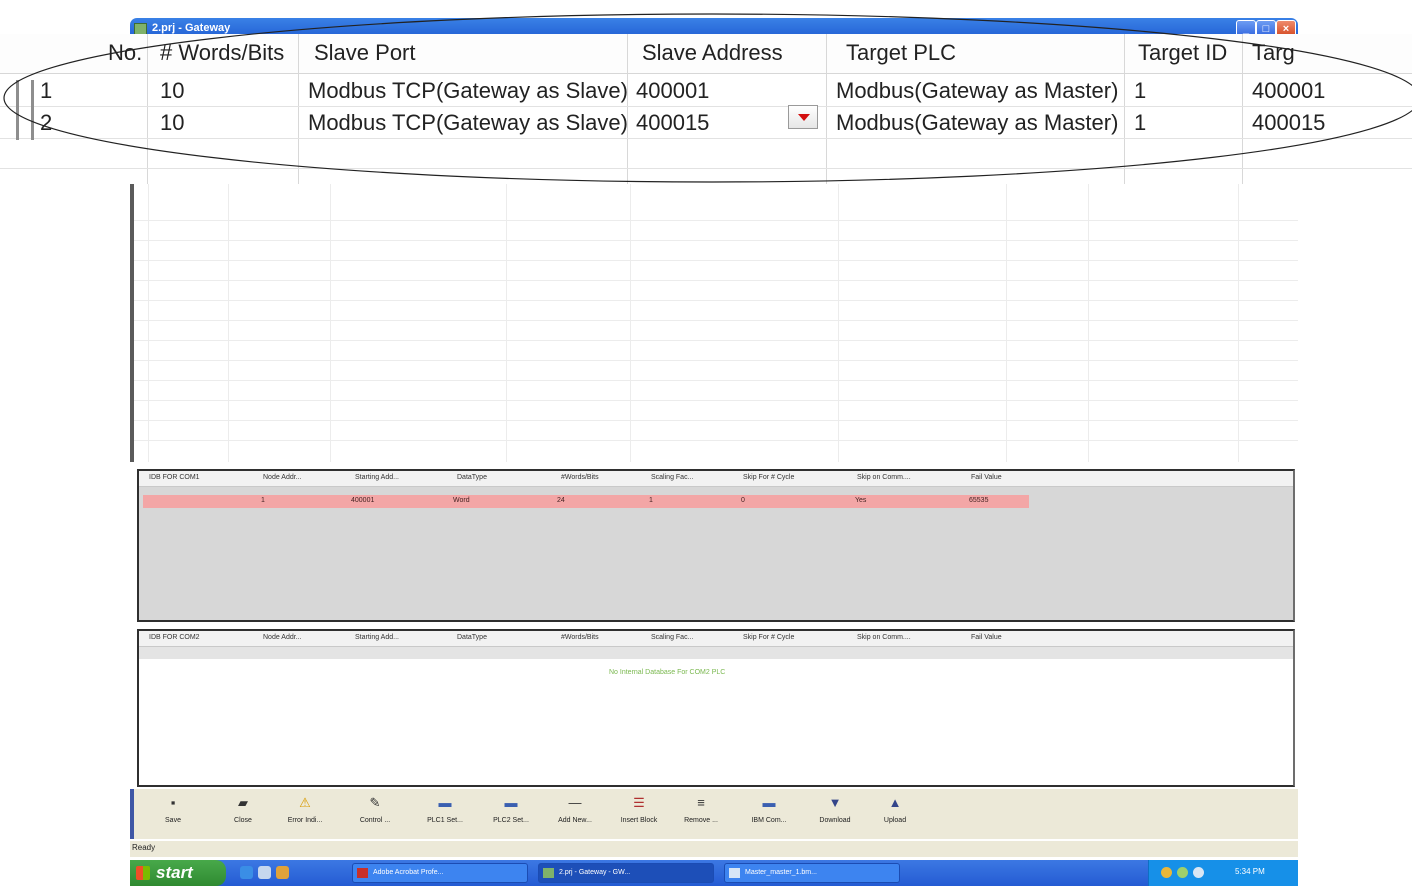  Describe the element at coordinates (46, 91) in the screenshot. I see `cell-no: 1` at that location.